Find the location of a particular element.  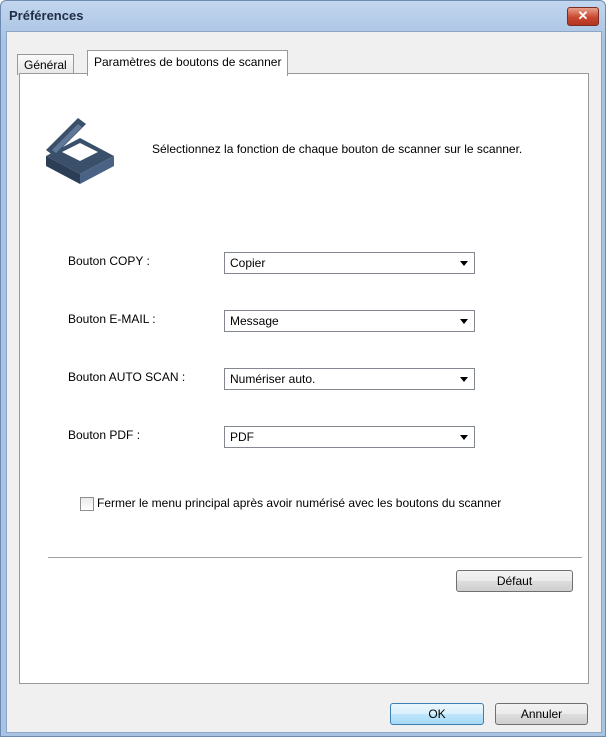

pdf-button-label: Bouton PDF : is located at coordinates (104, 435).